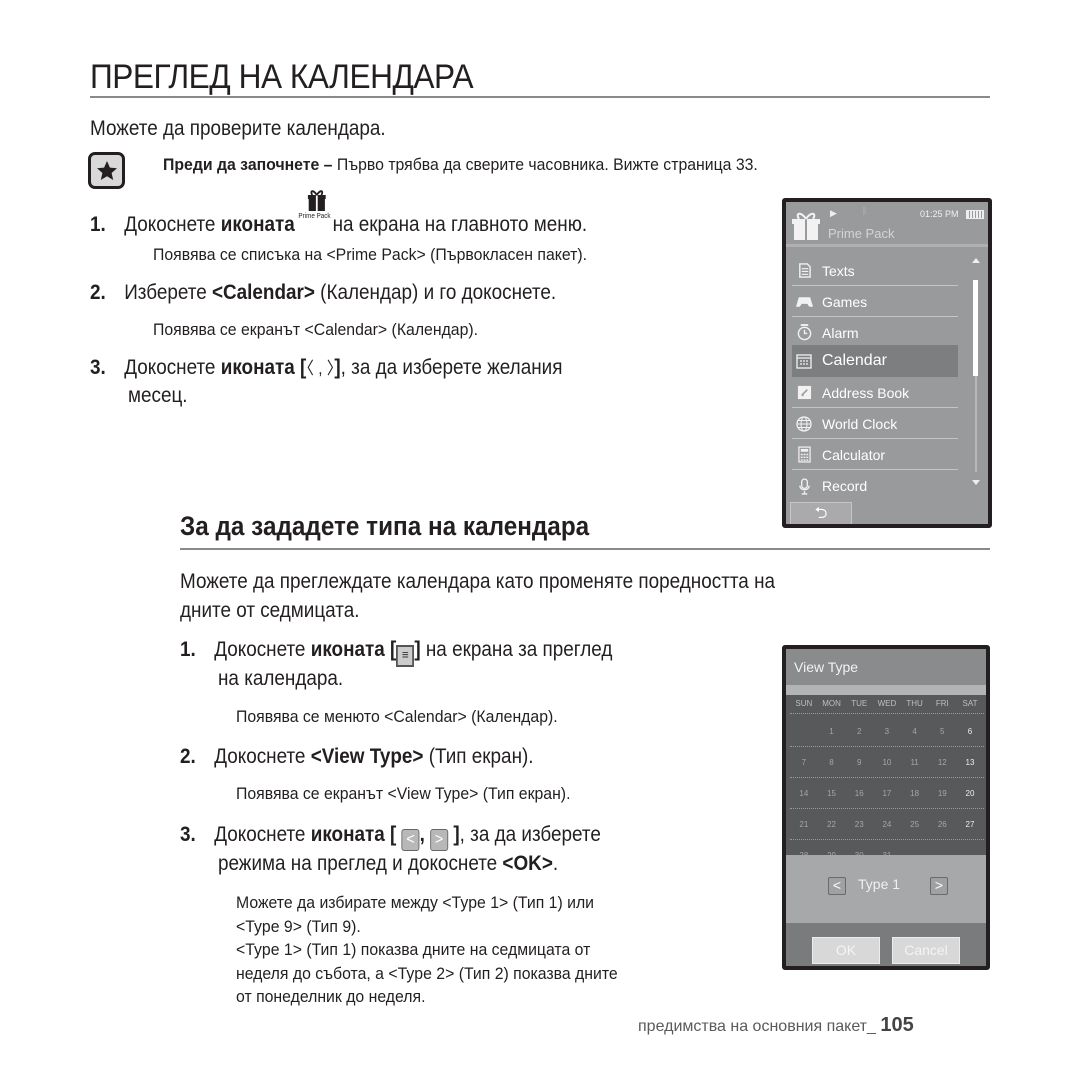 This screenshot has height=1080, width=1080. What do you see at coordinates (854, 454) in the screenshot?
I see `menu-item-label: Calculator` at bounding box center [854, 454].